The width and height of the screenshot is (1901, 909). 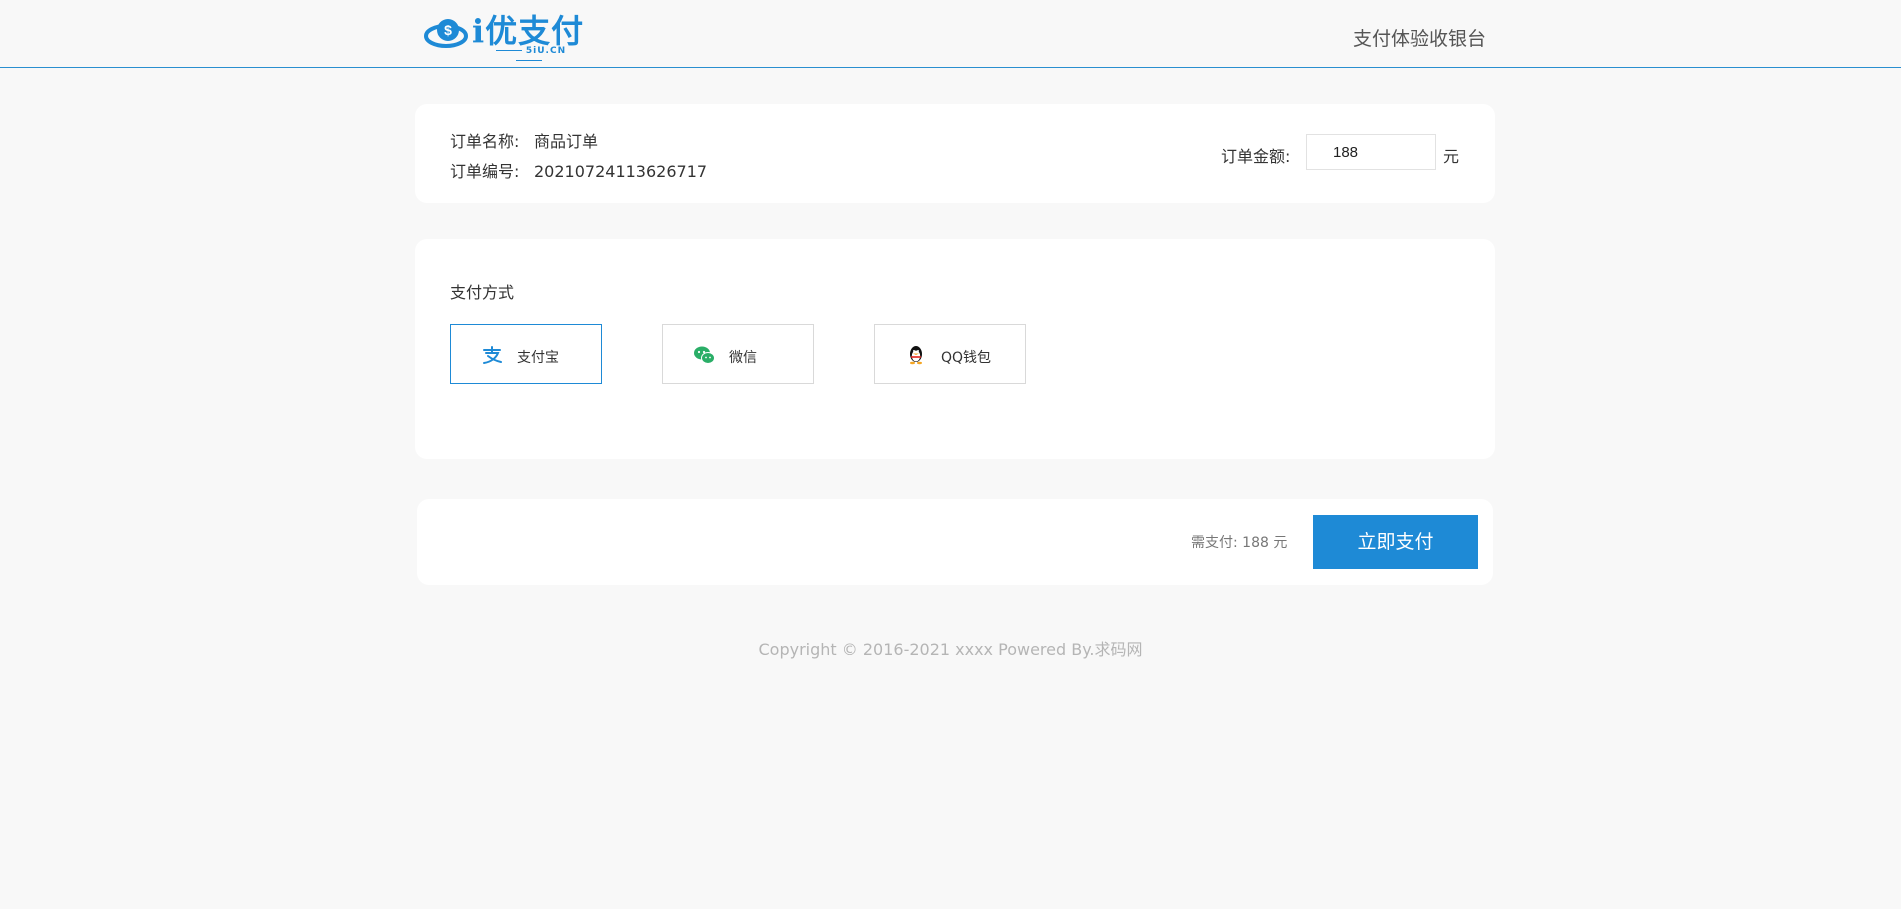 What do you see at coordinates (485, 171) in the screenshot?
I see `order-number-label: 订单编号:` at bounding box center [485, 171].